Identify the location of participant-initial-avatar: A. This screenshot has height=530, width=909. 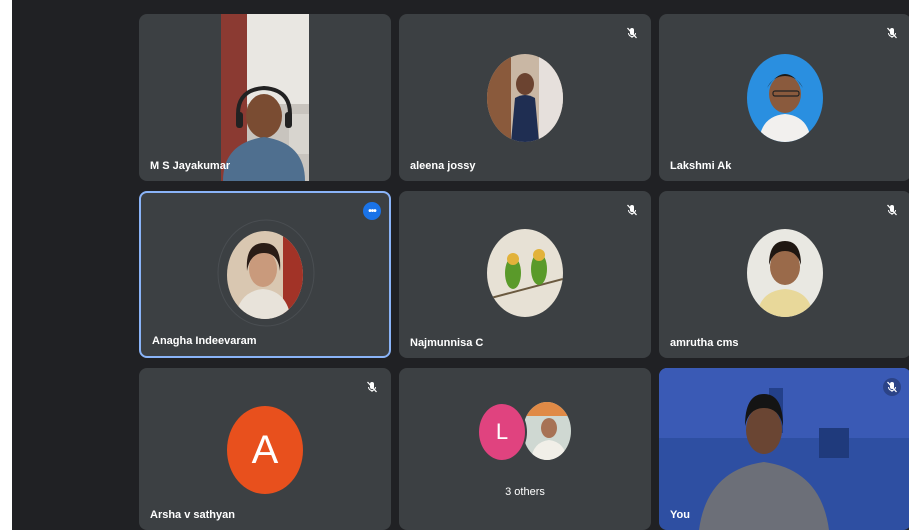
(265, 450).